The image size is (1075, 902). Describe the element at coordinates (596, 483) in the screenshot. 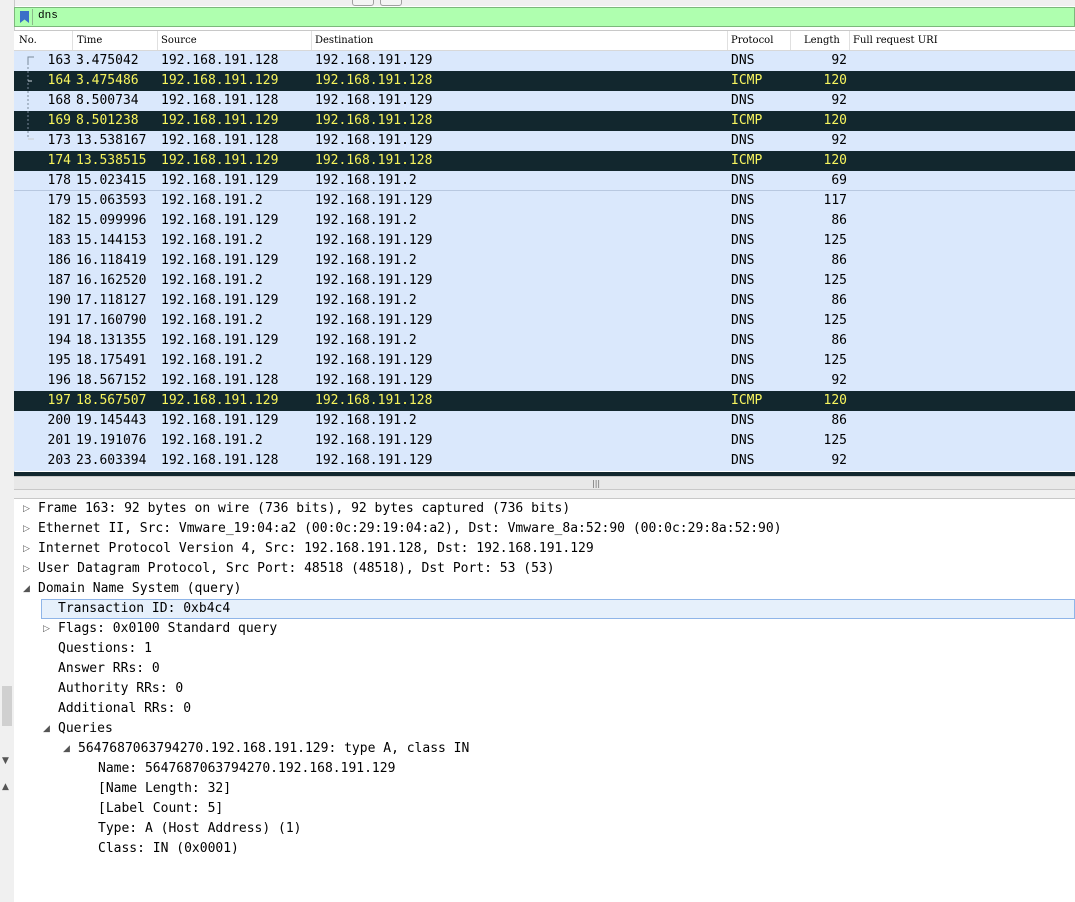

I see `scroll-grip-icon: |||` at that location.